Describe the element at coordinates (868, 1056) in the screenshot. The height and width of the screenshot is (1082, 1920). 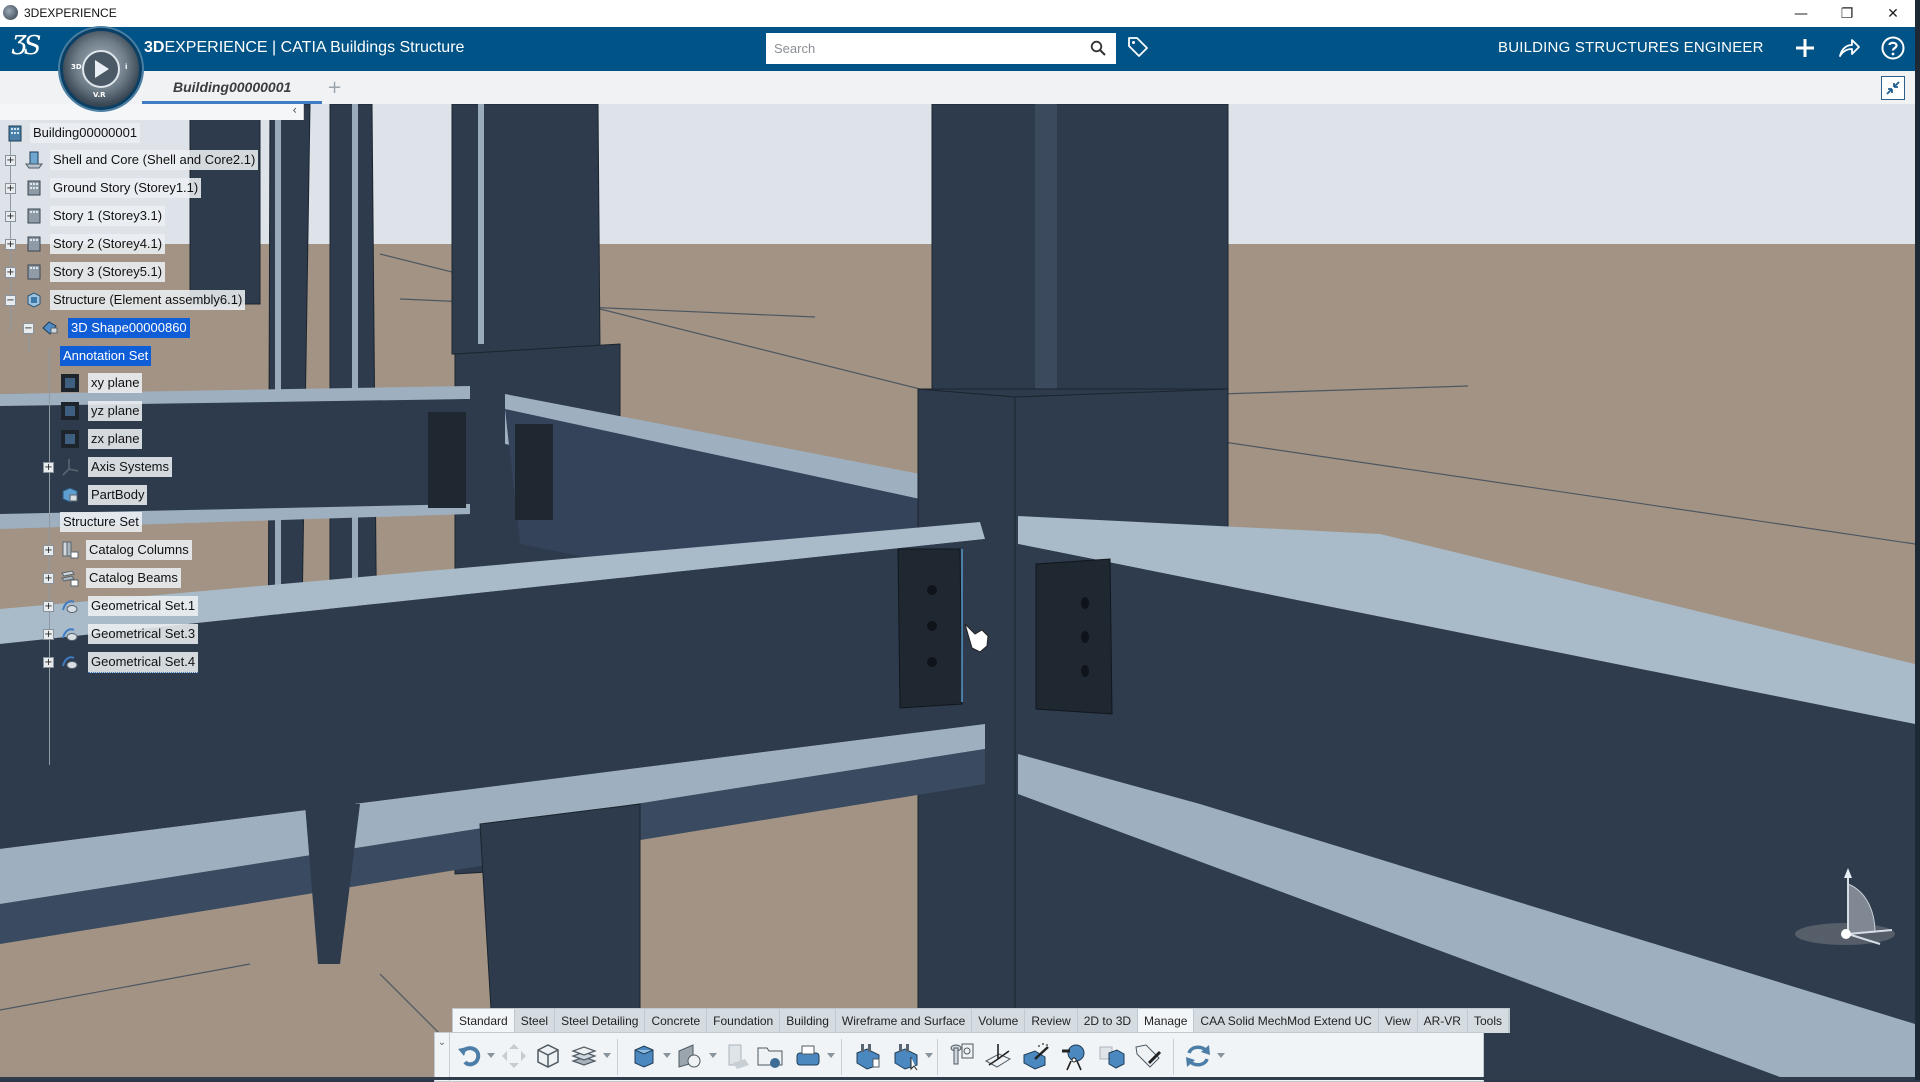
I see `structure-insert-icon` at that location.